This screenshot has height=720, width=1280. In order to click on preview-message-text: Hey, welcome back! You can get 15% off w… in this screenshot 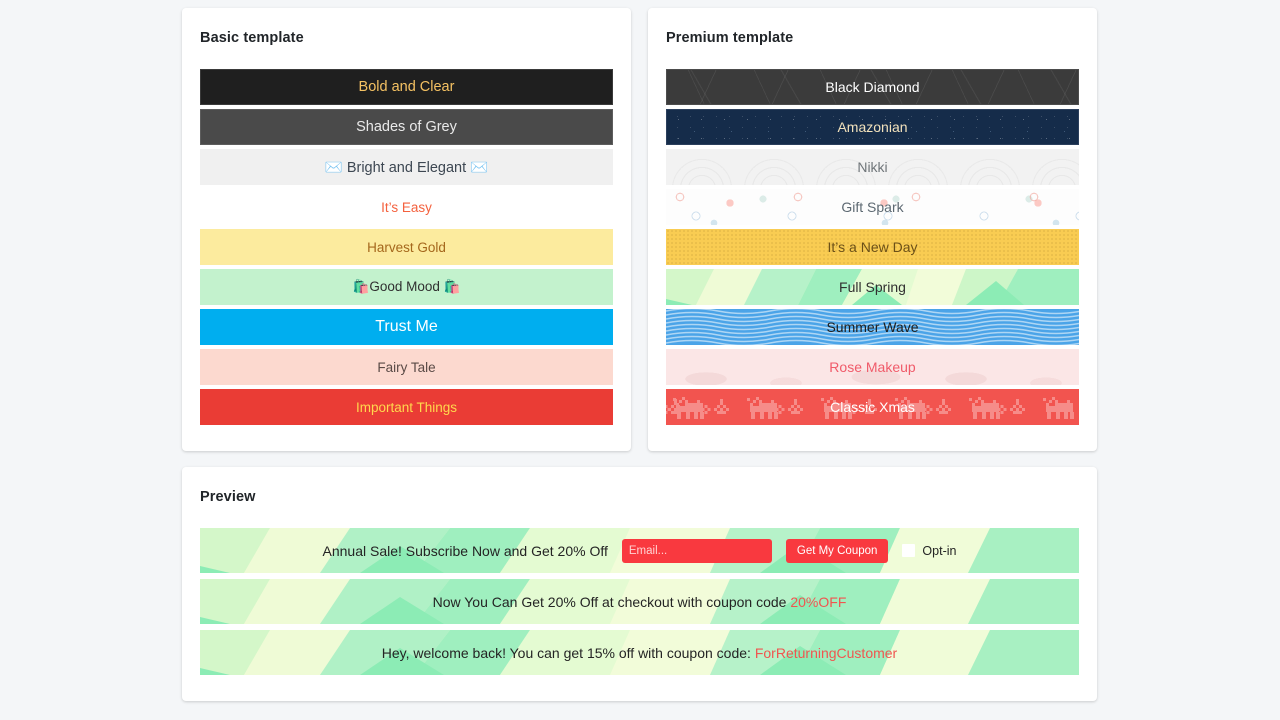, I will do `click(639, 653)`.